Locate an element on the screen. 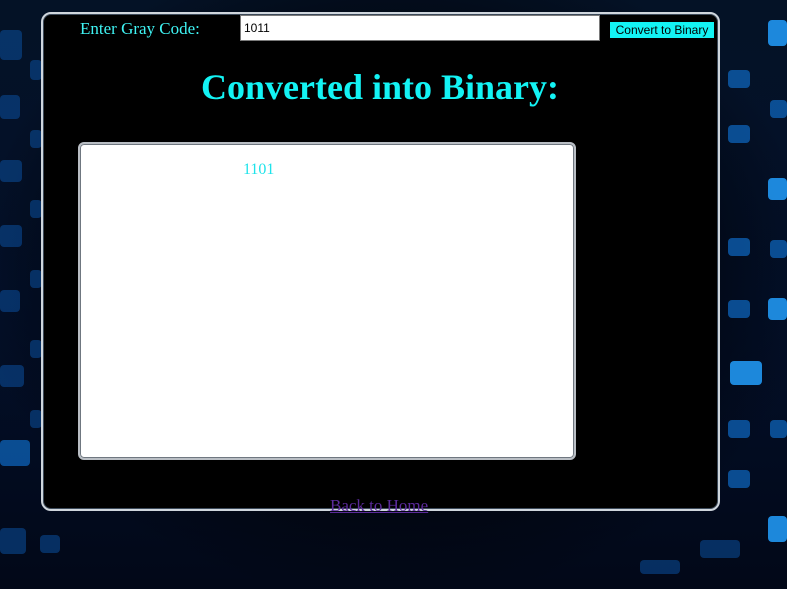 This screenshot has width=787, height=589. gray-code-input is located at coordinates (420, 28).